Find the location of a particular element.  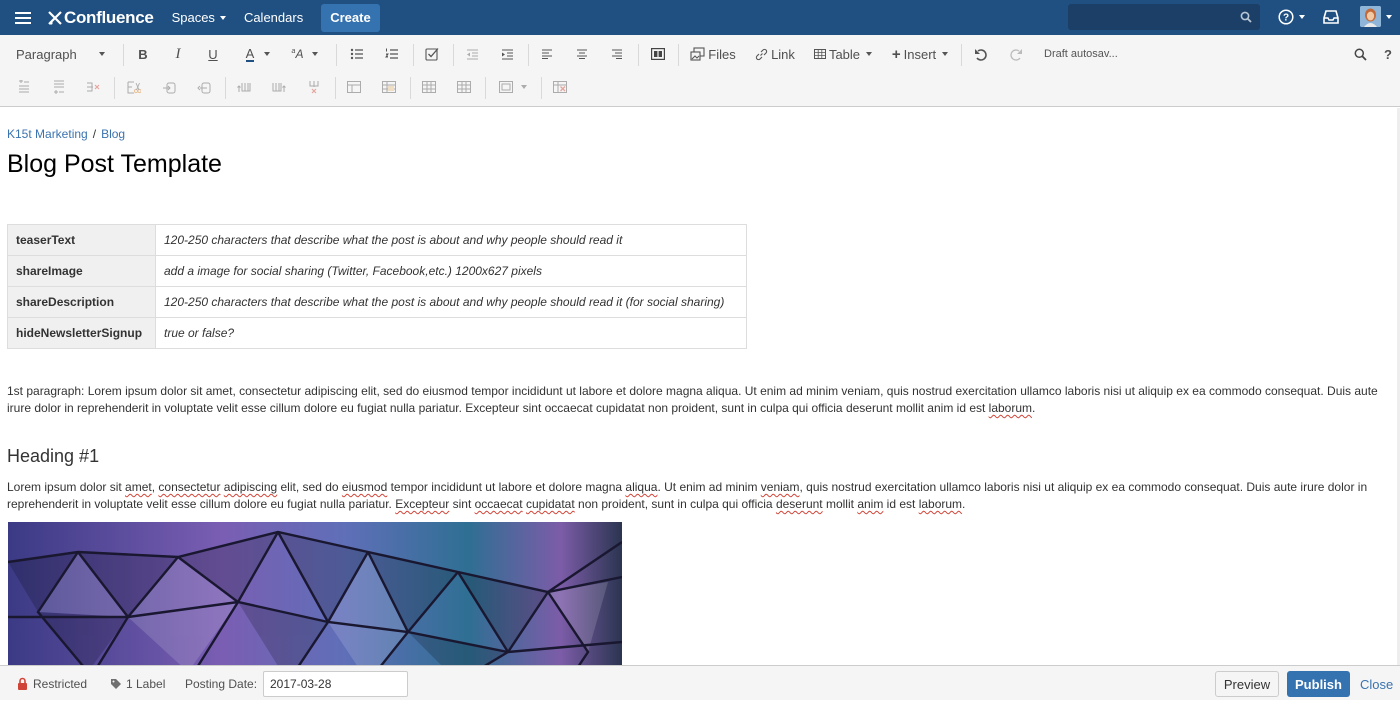

breadcrumb-space-link: K15t Marketing is located at coordinates (47, 134).